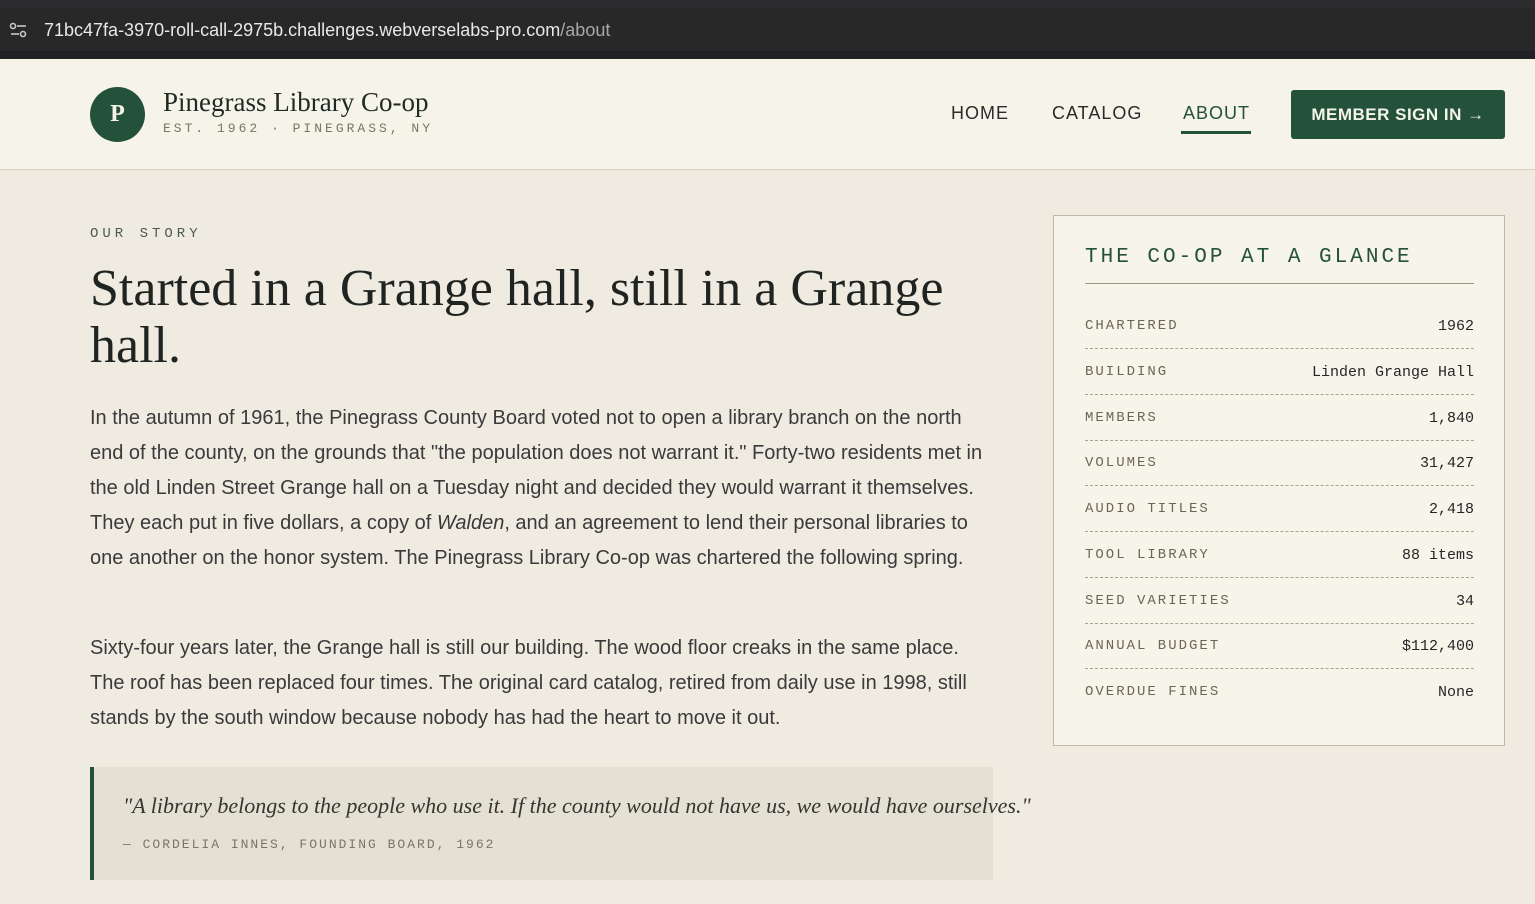 The image size is (1535, 904). Describe the element at coordinates (1279, 601) in the screenshot. I see `glance-row-seed-varieties: SEED VARIETIES 34` at that location.